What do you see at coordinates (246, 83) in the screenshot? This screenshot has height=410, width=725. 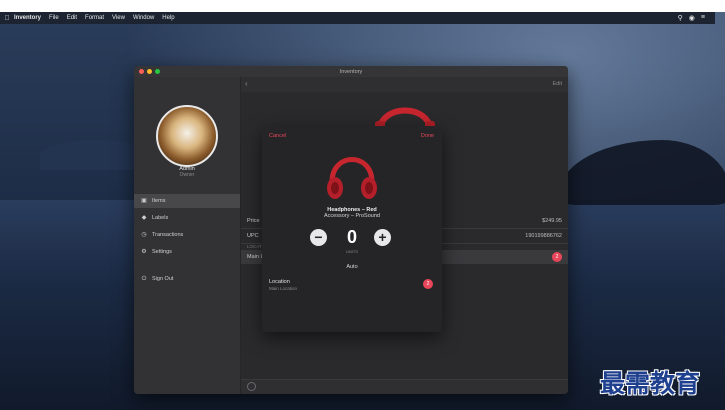 I see `back-icon: ‹` at bounding box center [246, 83].